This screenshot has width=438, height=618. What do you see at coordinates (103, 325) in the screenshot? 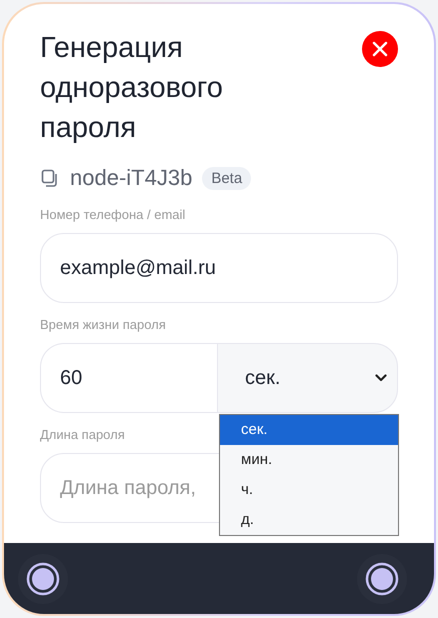
I see `field-label: Время жизни пароля` at bounding box center [103, 325].